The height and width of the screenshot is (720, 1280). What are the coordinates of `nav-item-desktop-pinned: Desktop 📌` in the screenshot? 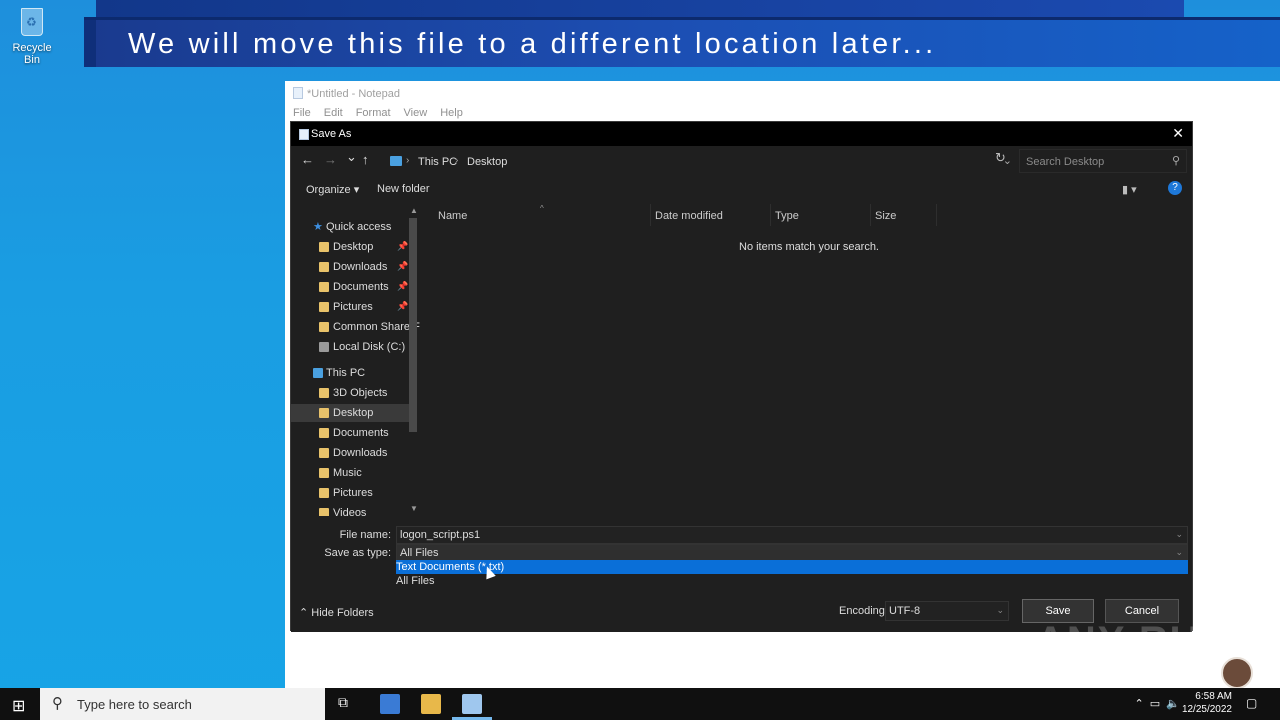 It's located at (350, 247).